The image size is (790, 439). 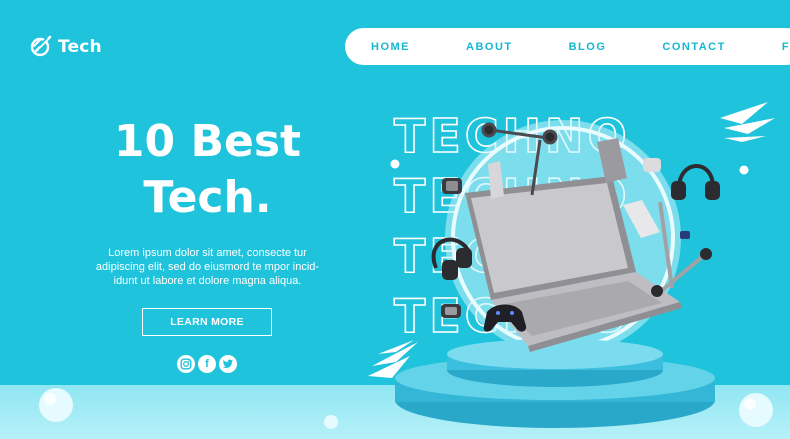 I want to click on podium, so click(x=555, y=383).